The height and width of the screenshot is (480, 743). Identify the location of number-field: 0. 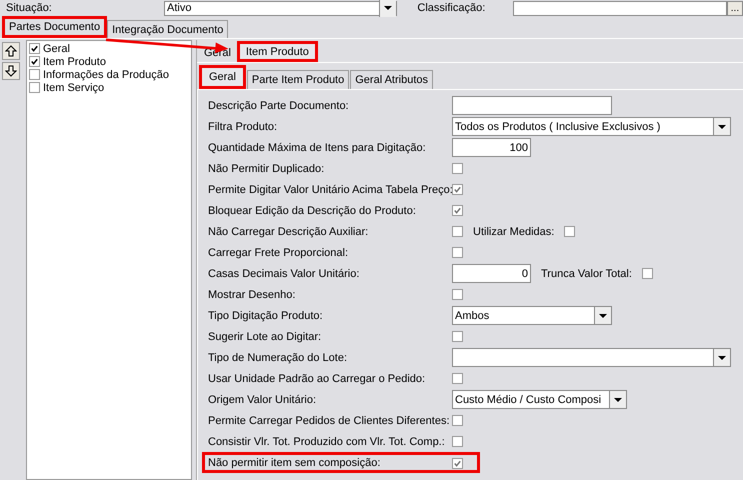
(491, 273).